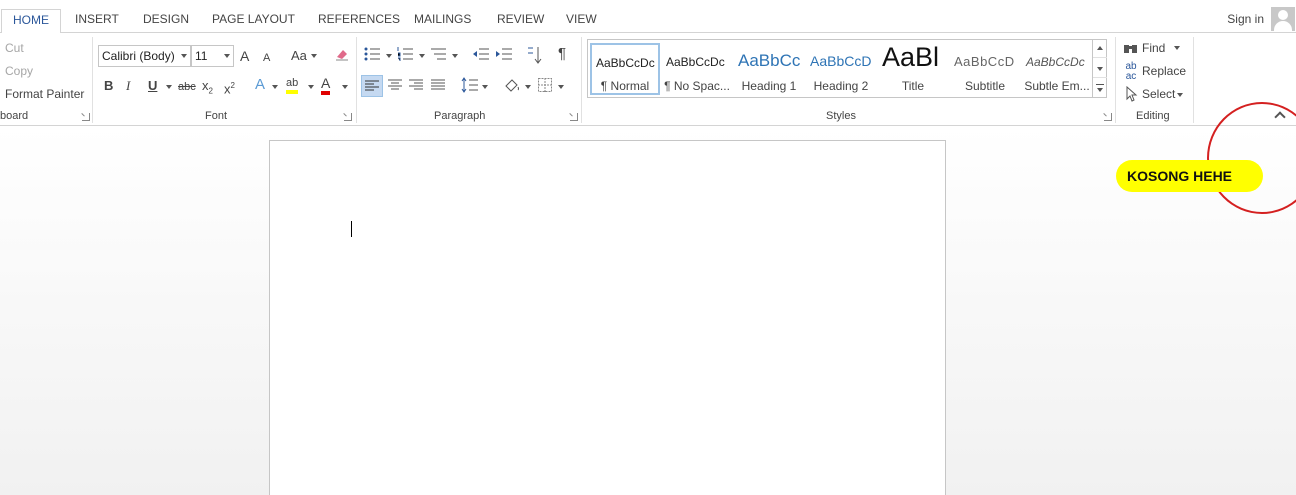 The width and height of the screenshot is (1296, 495). Describe the element at coordinates (244, 56) in the screenshot. I see `grow-font-button: A` at that location.